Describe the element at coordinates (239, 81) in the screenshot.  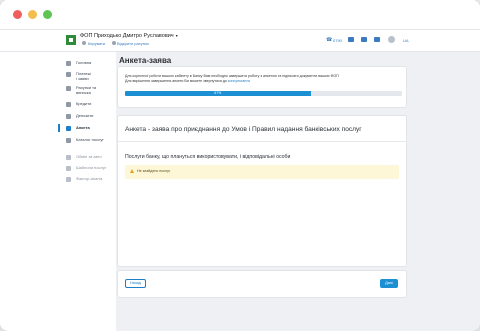
I see `consultant-link: консультанта` at that location.